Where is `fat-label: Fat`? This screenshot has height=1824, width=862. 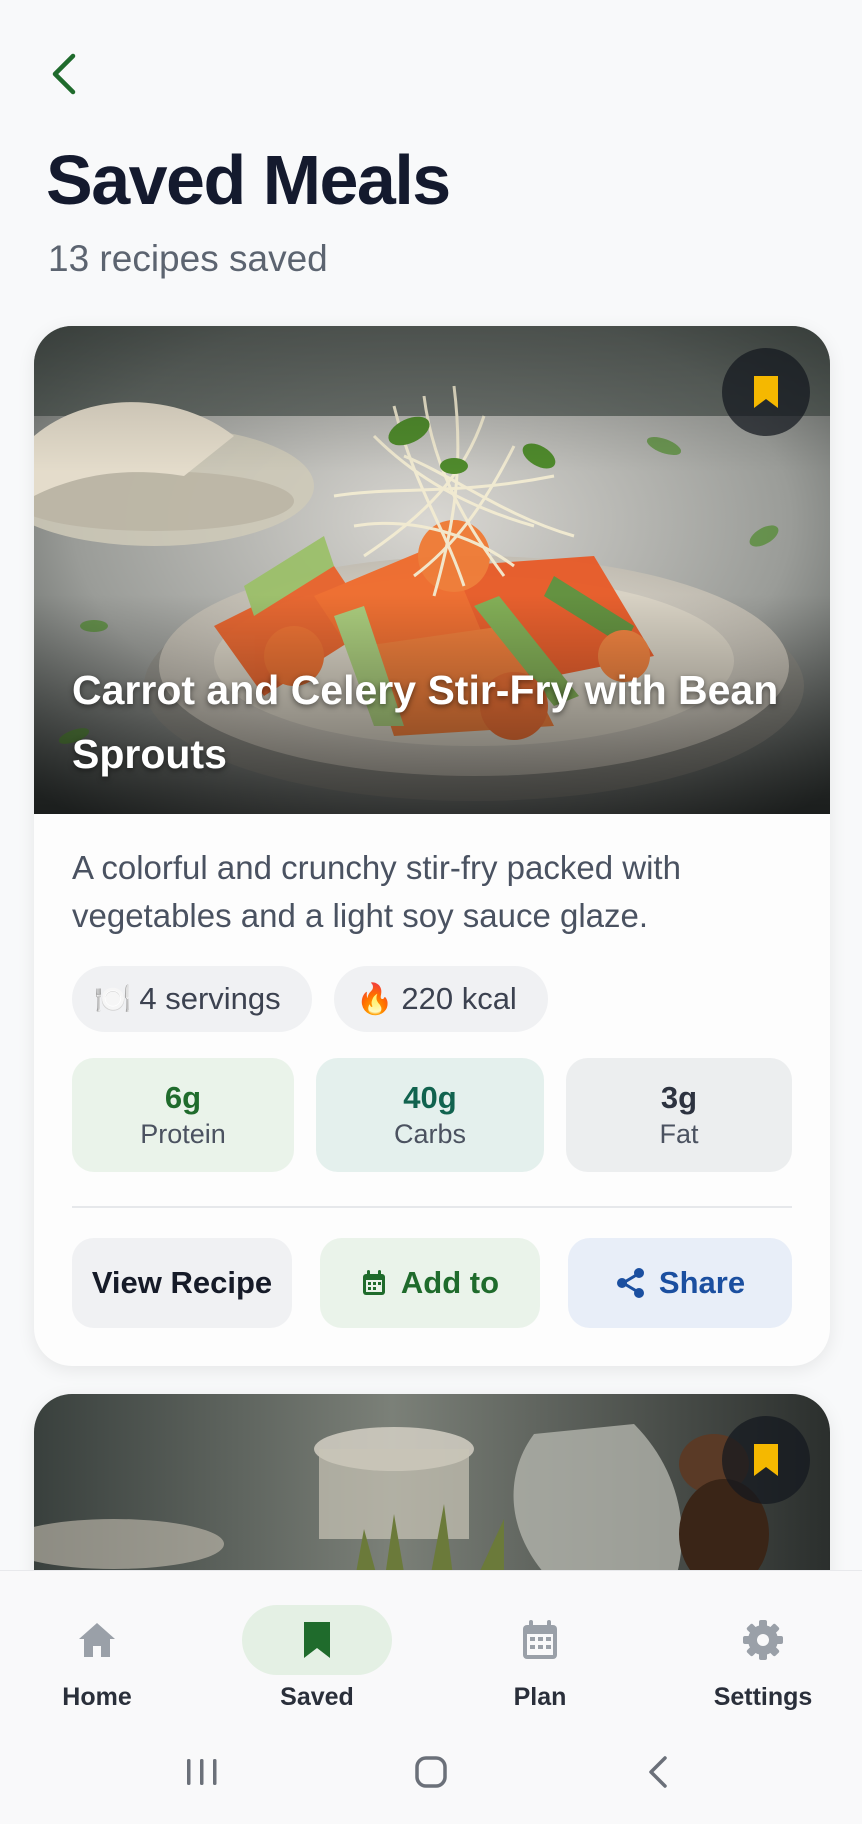
fat-label: Fat is located at coordinates (679, 1134).